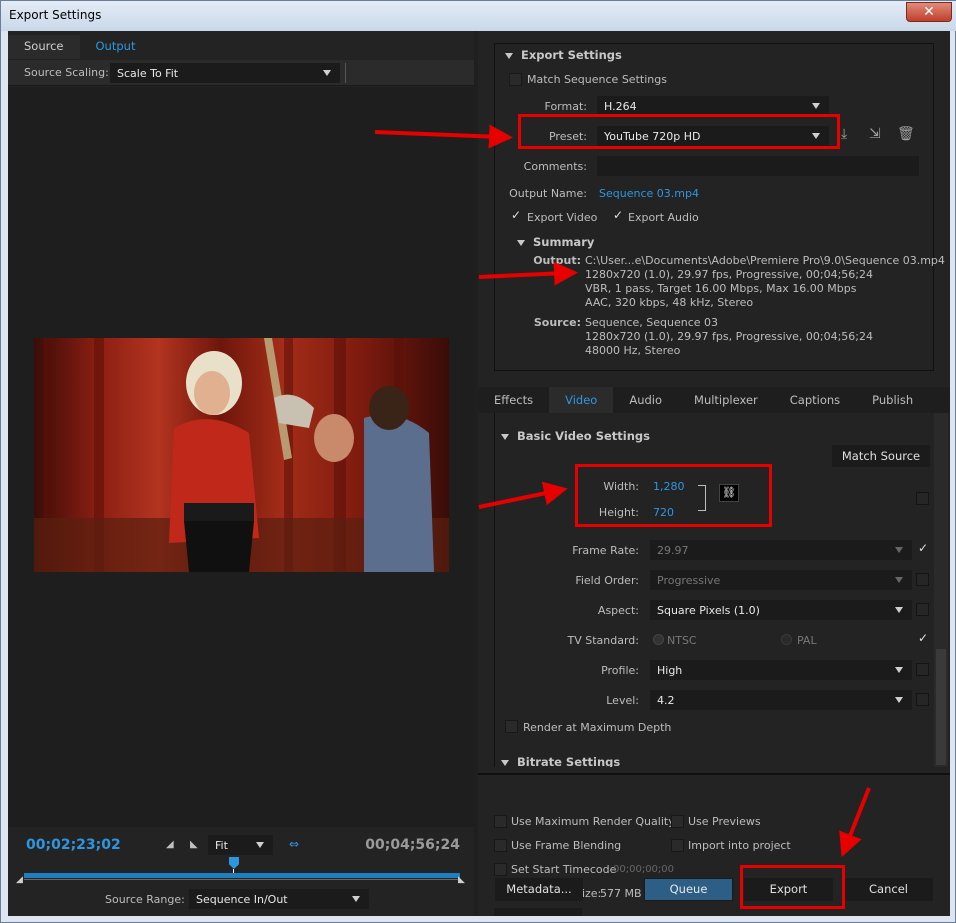 This screenshot has width=956, height=923. What do you see at coordinates (528, 273) in the screenshot?
I see `arrow-to-output-summary` at bounding box center [528, 273].